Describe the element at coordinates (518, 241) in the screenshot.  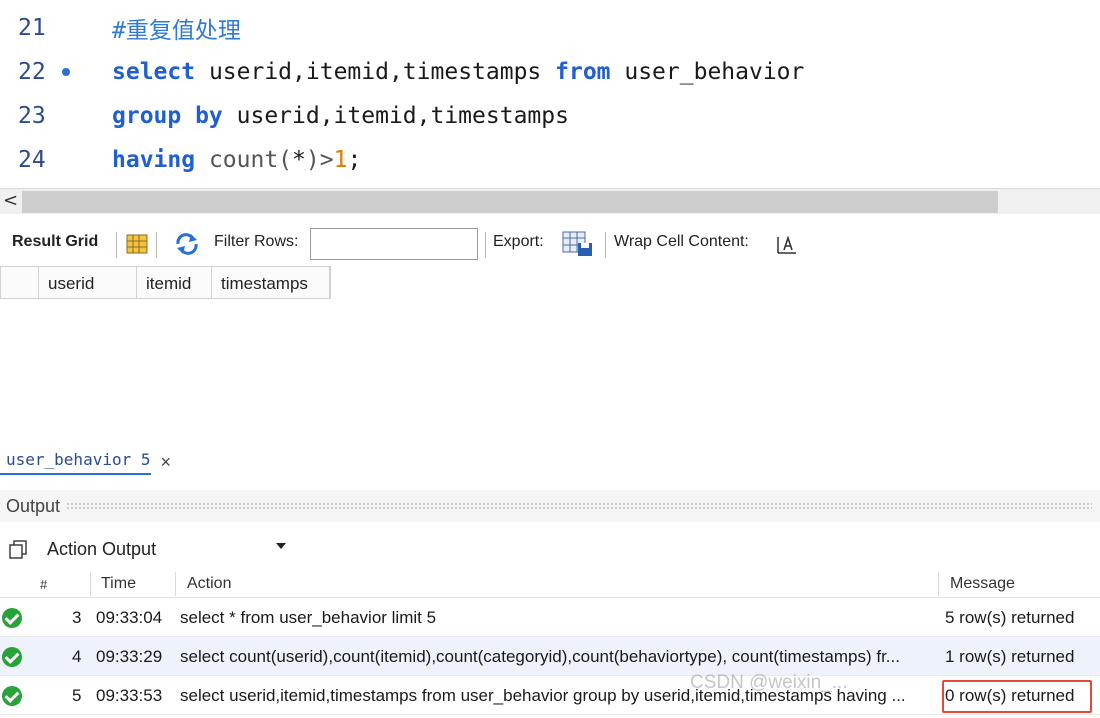
I see `export-label: Export:` at that location.